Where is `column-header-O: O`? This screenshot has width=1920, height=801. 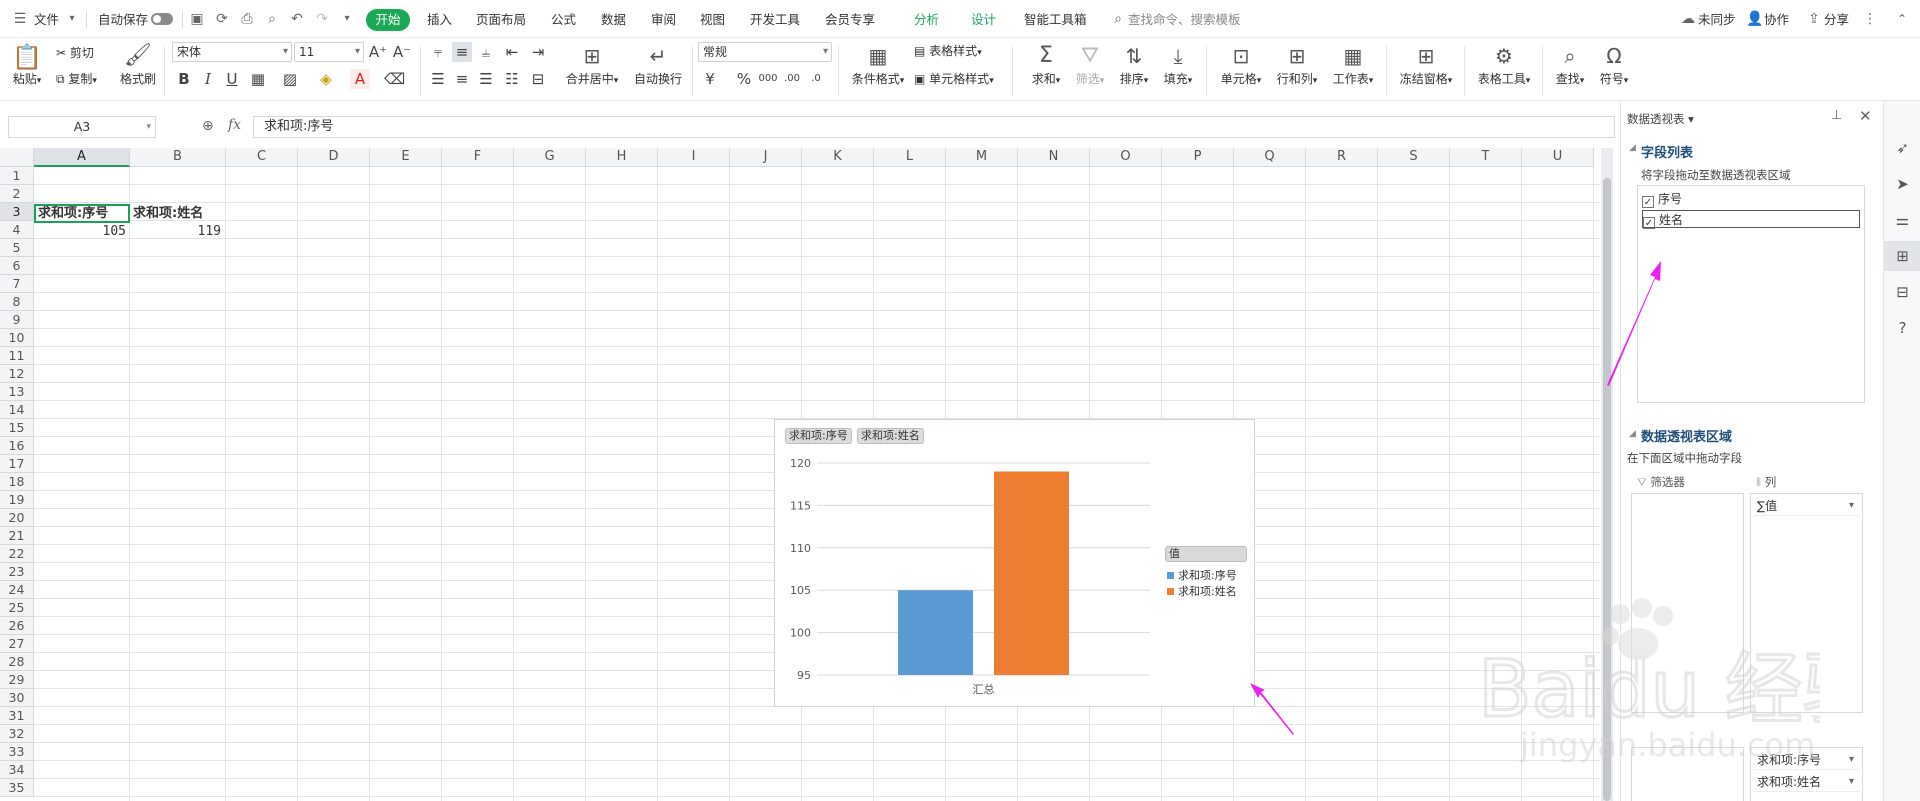
column-header-O: O is located at coordinates (1126, 157).